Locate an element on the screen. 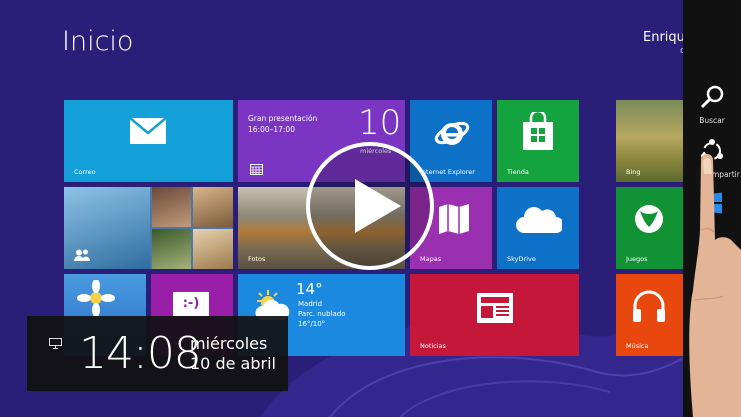 The image size is (741, 417). tile-skydrive: SkyDrive is located at coordinates (538, 228).